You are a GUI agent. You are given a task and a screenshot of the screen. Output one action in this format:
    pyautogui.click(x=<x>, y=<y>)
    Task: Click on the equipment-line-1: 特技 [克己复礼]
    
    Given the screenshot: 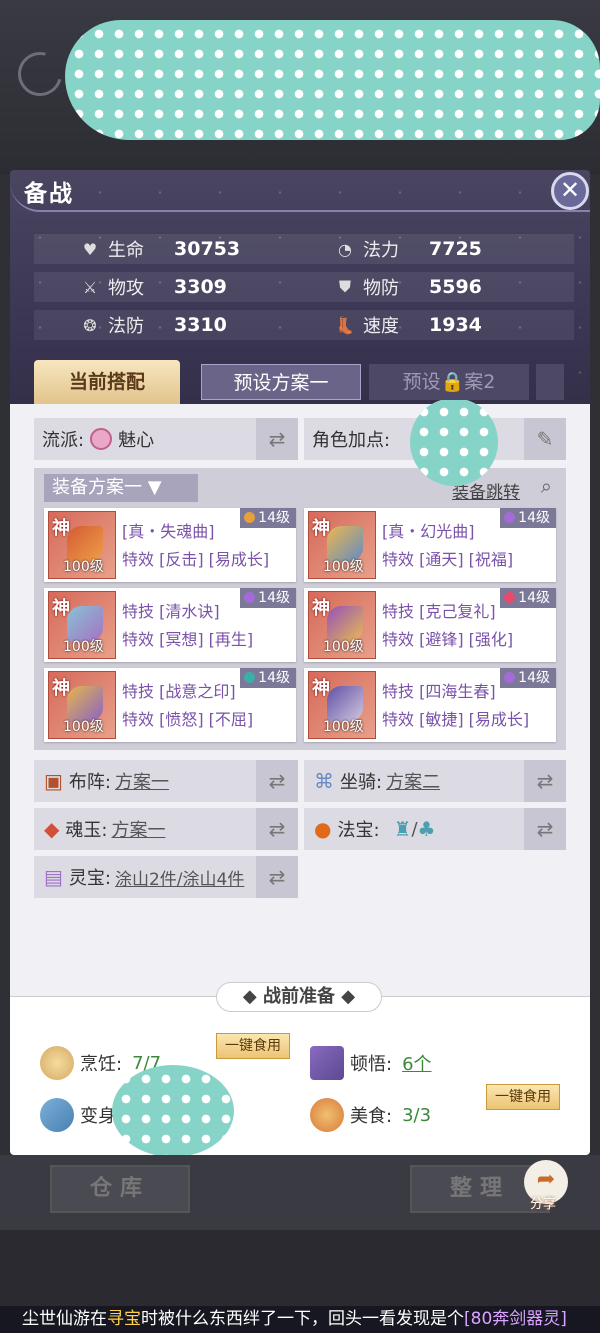 What is the action you would take?
    pyautogui.click(x=439, y=611)
    